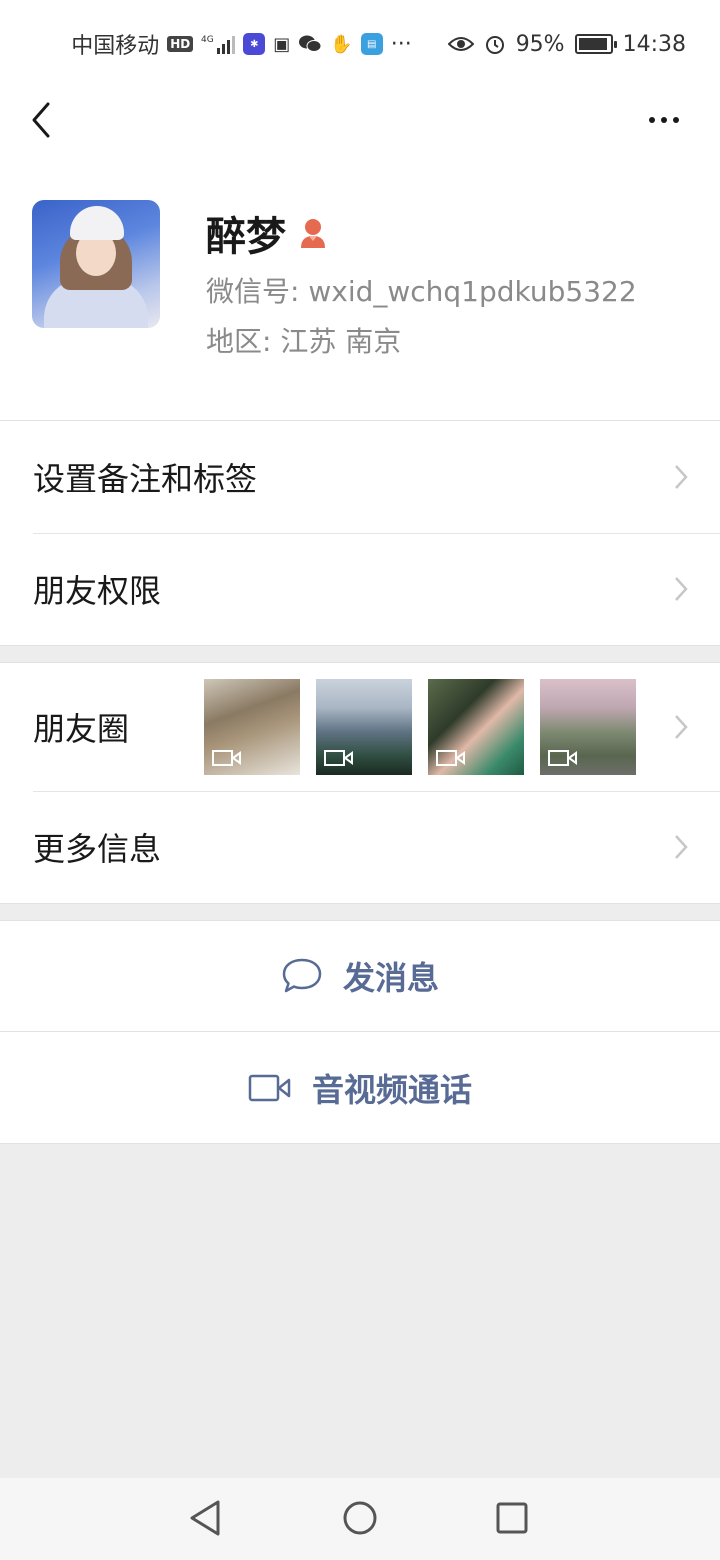  Describe the element at coordinates (207, 40) in the screenshot. I see `svg-text: 4G` at that location.